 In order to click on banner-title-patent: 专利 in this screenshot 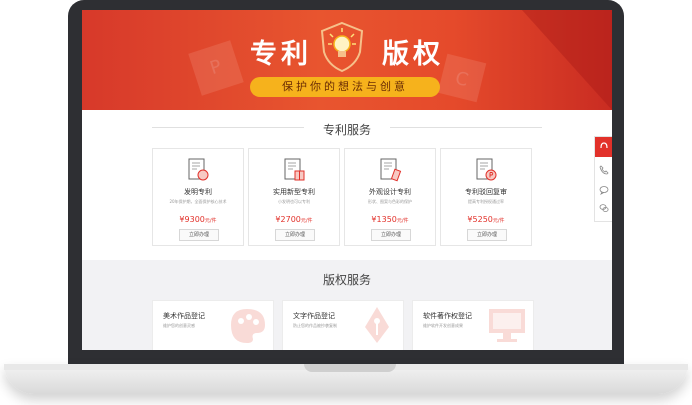, I will do `click(281, 54)`.